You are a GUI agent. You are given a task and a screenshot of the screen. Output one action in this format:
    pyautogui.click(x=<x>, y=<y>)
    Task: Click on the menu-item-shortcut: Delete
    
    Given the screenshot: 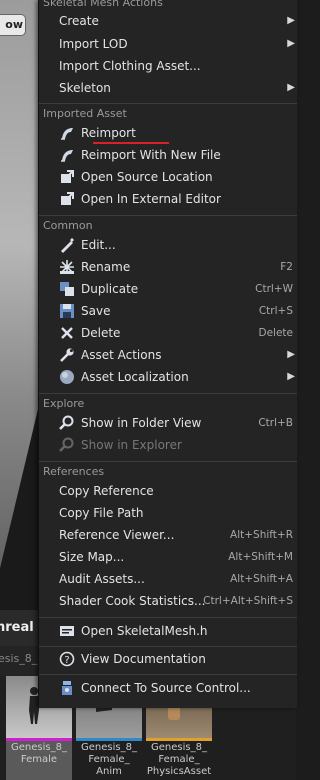 What is the action you would take?
    pyautogui.click(x=276, y=333)
    